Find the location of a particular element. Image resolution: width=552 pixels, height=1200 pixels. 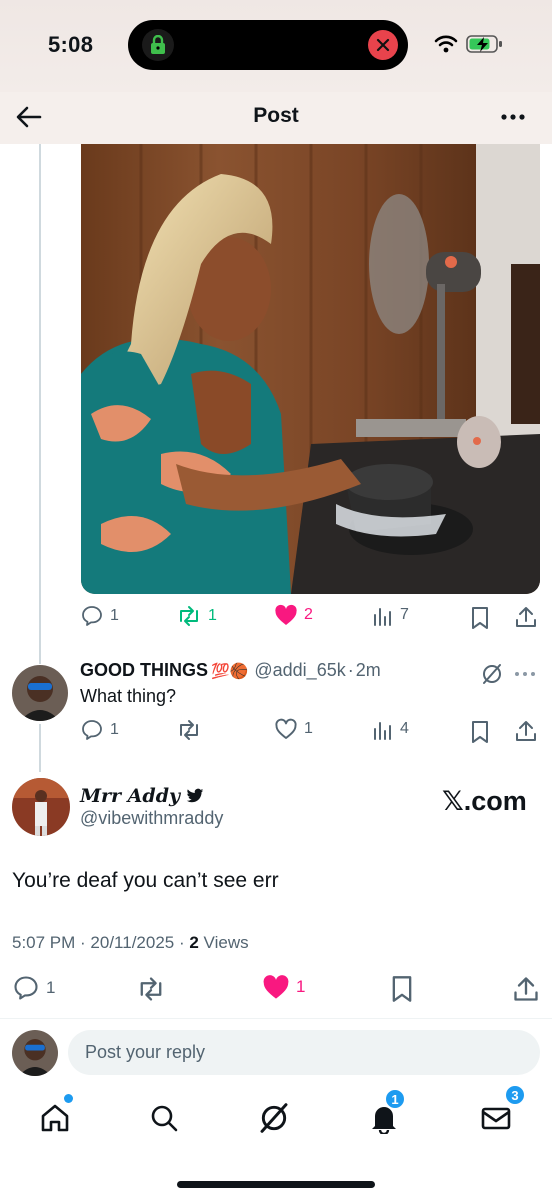

like-count: 2 is located at coordinates (308, 614).